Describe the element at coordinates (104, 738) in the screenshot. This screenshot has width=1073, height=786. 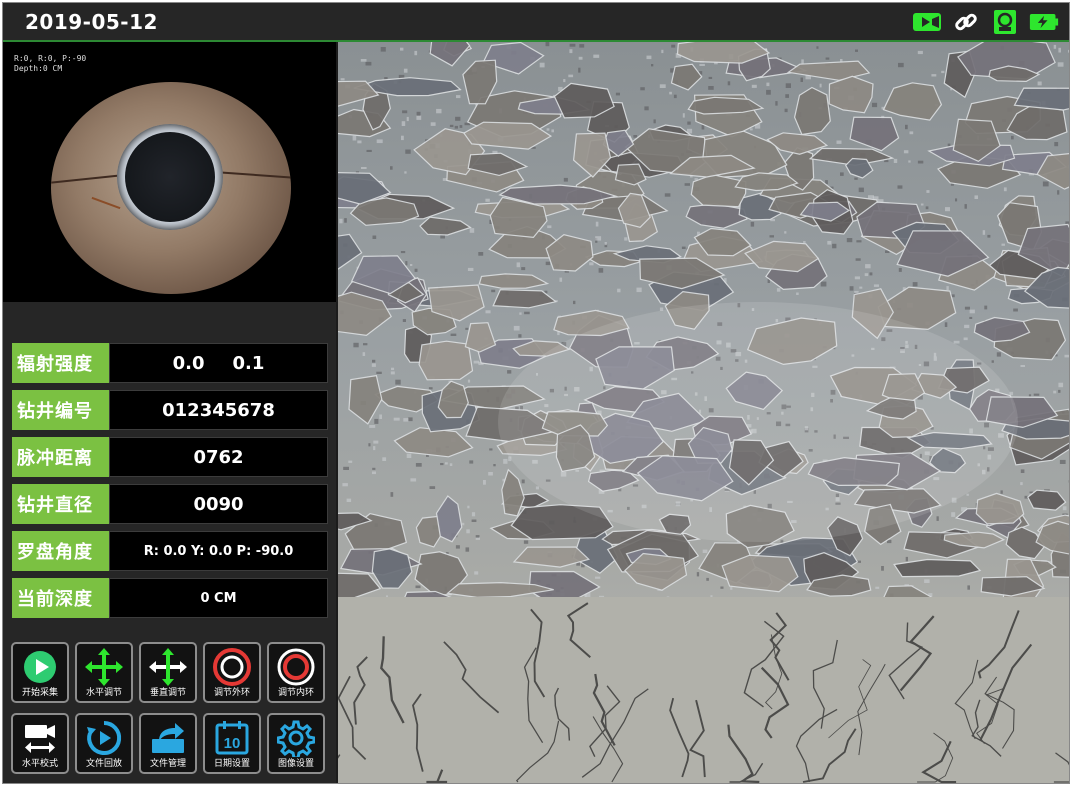
I see `replay-icon` at that location.